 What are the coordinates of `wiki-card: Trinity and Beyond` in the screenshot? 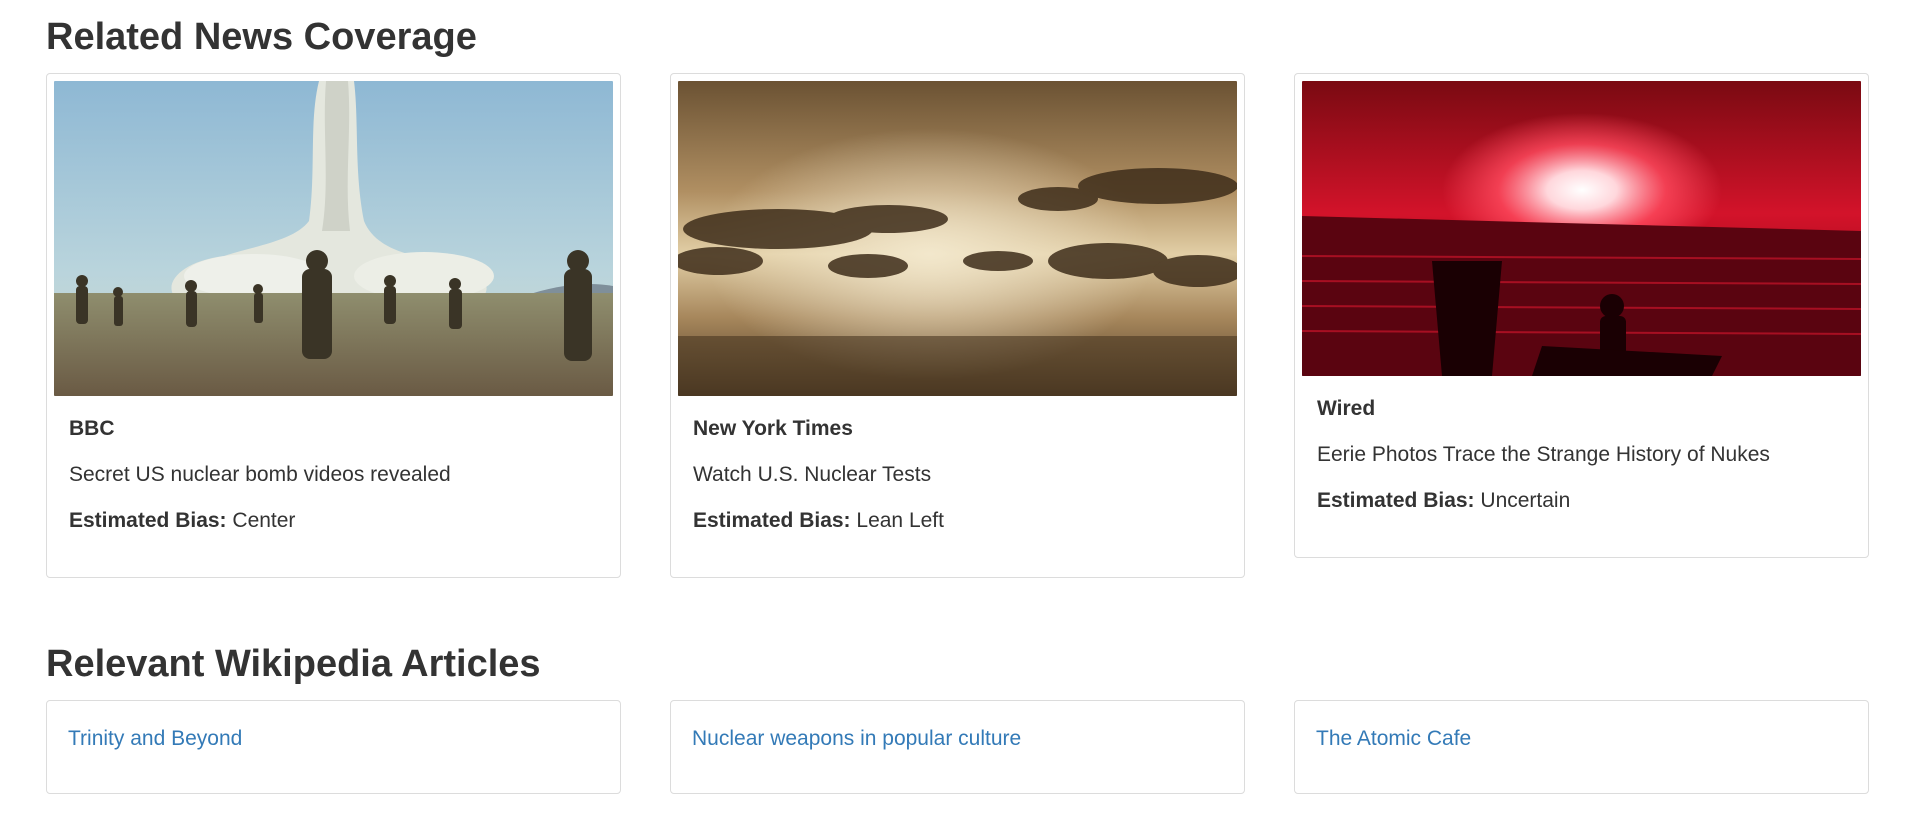 It's located at (333, 747).